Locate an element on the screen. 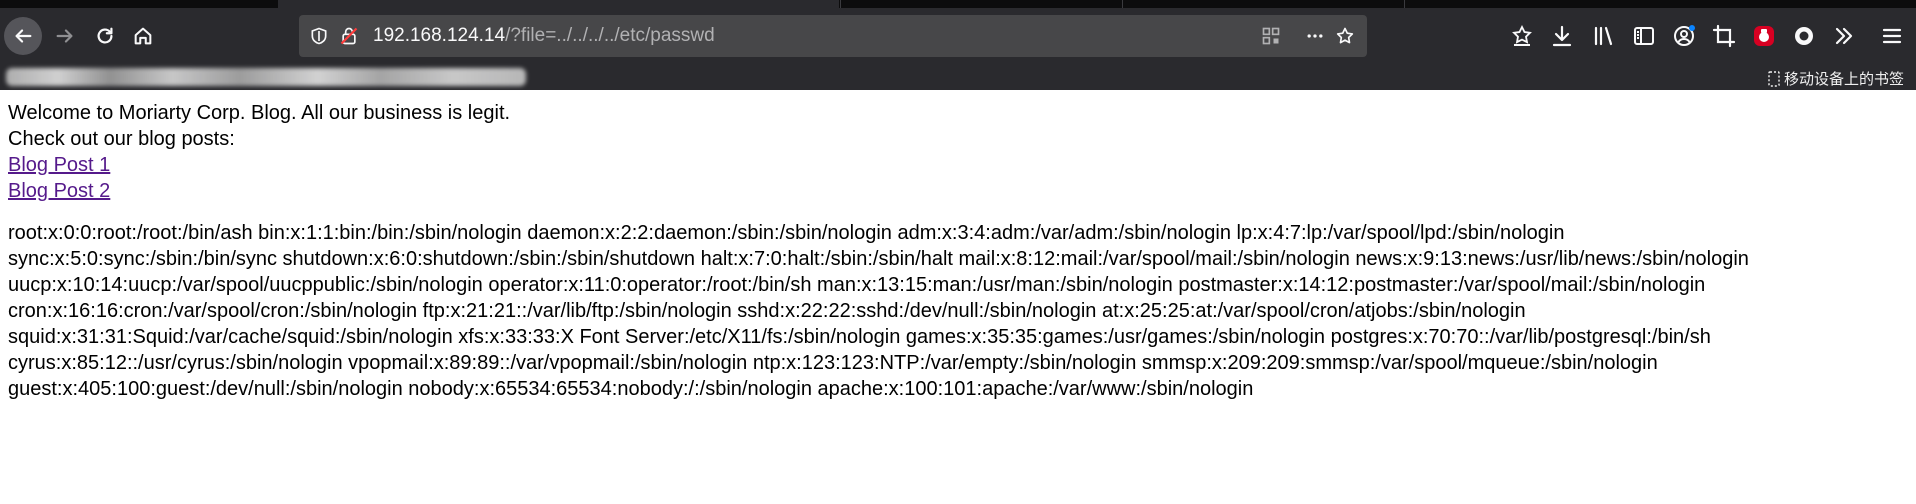 This screenshot has height=504, width=1916. back-button is located at coordinates (23, 36).